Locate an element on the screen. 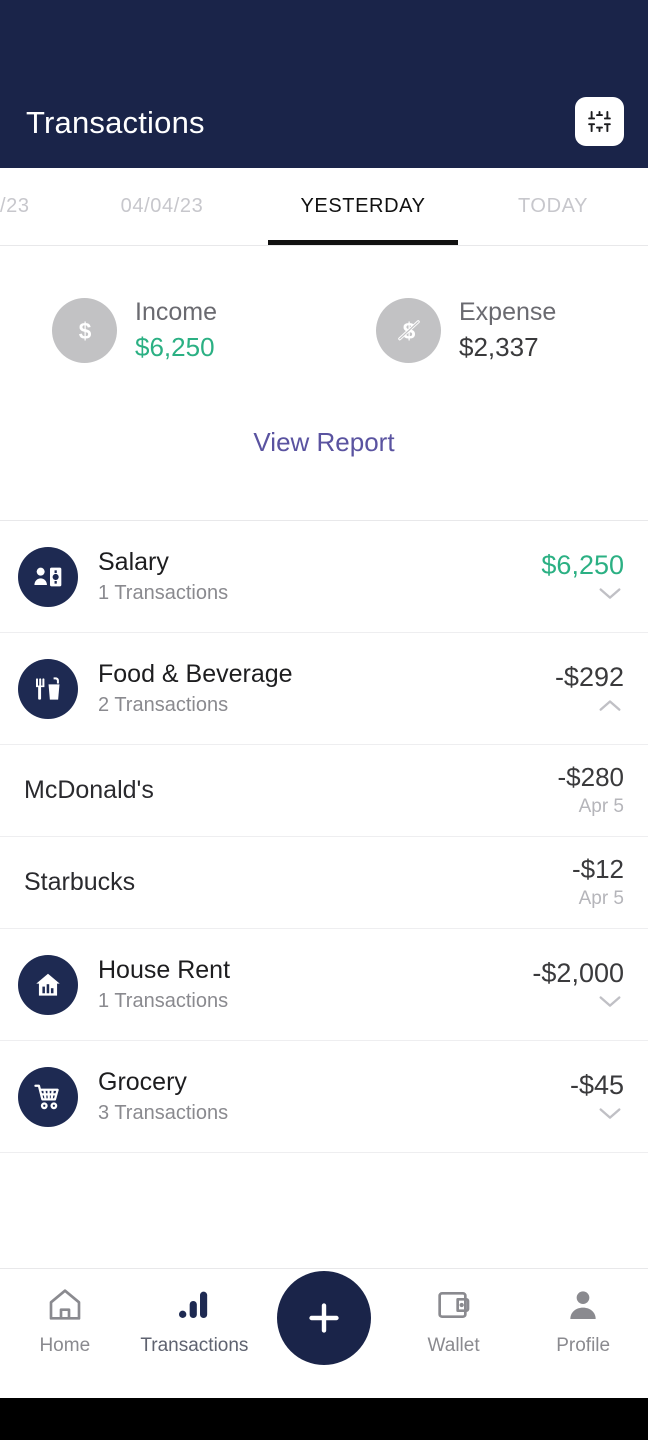 Image resolution: width=648 pixels, height=1440 pixels. wallet-icon is located at coordinates (453, 1305).